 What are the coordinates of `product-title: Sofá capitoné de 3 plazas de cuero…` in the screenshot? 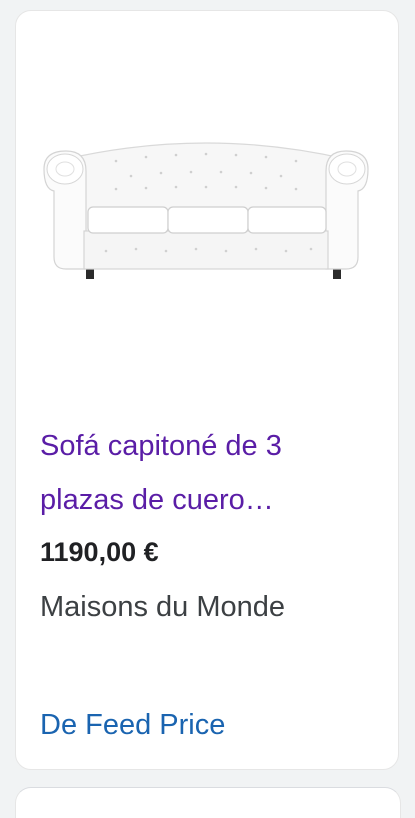 It's located at (205, 473).